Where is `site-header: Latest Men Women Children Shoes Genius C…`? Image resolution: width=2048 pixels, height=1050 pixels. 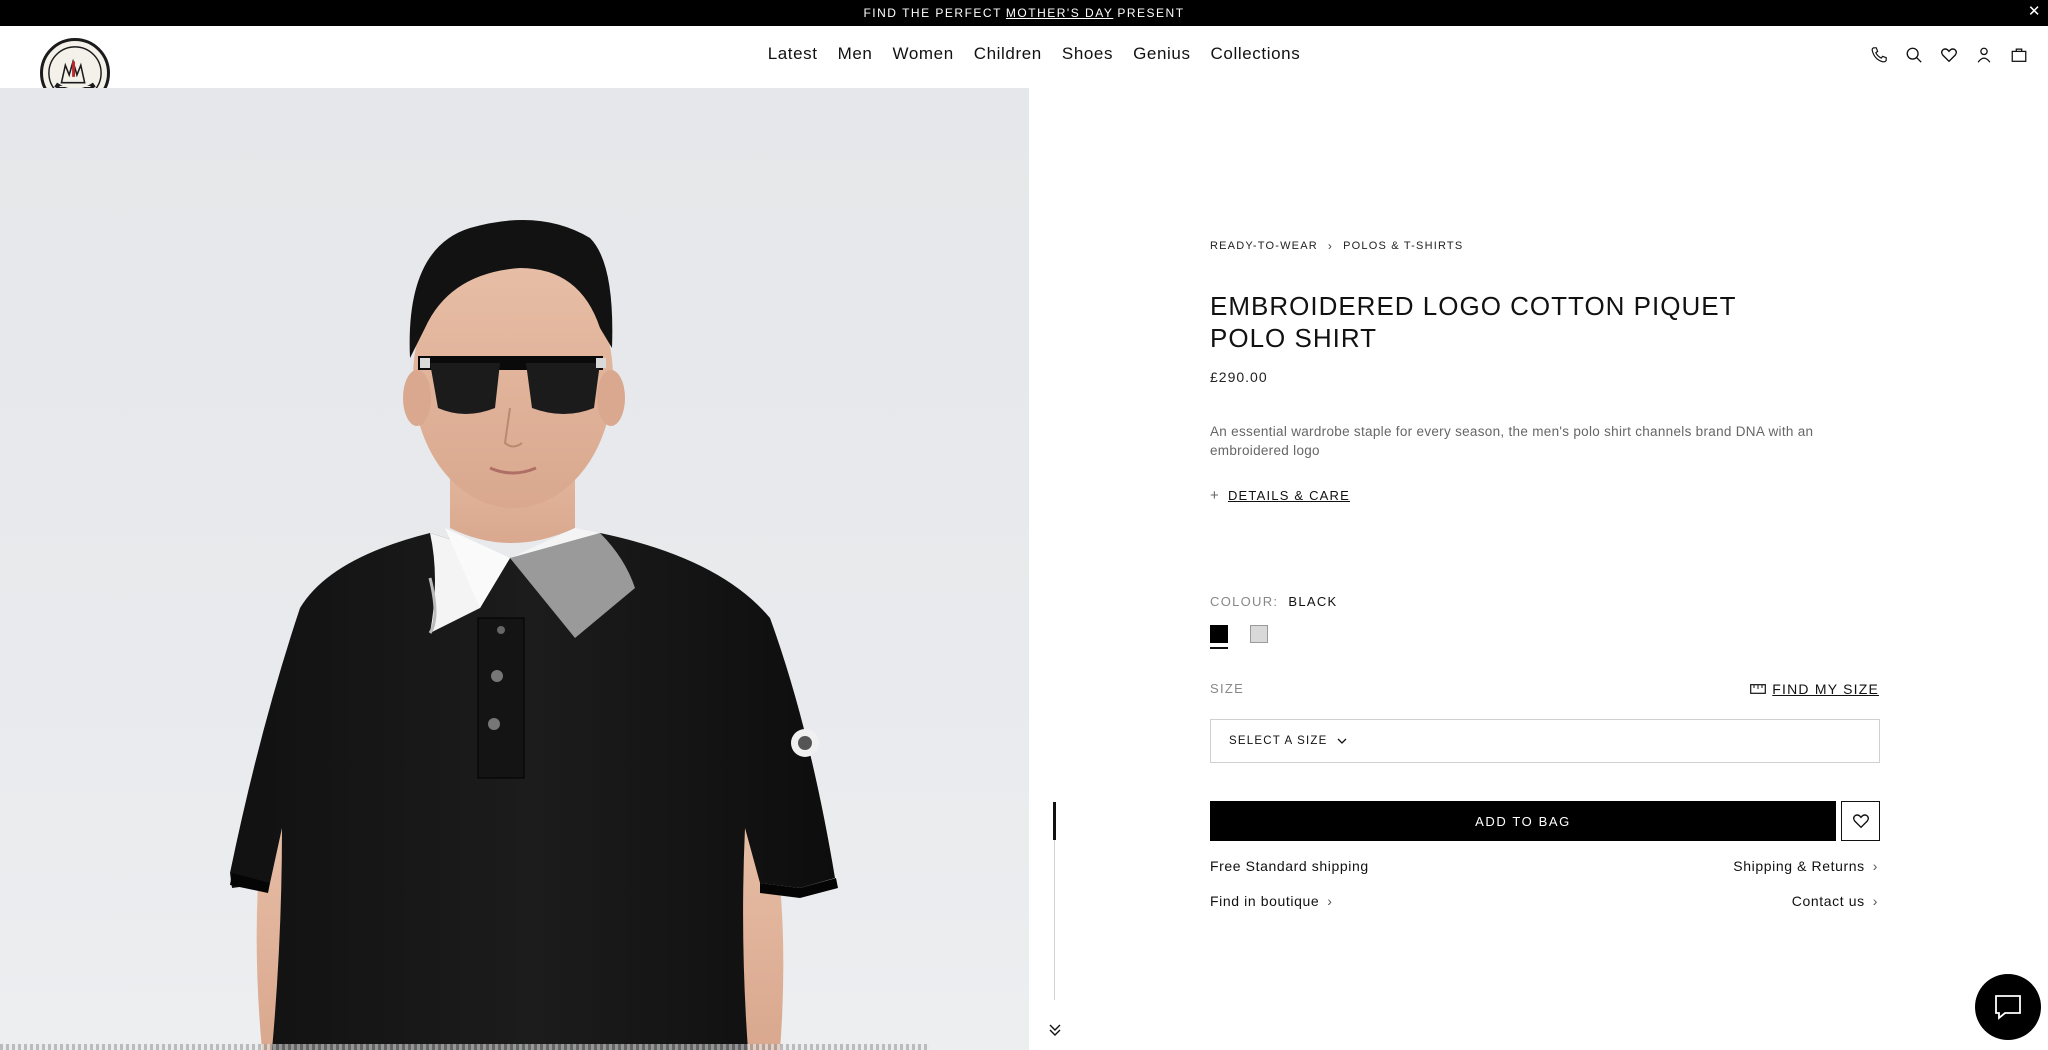
site-header: Latest Men Women Children Shoes Genius C… is located at coordinates (1024, 67).